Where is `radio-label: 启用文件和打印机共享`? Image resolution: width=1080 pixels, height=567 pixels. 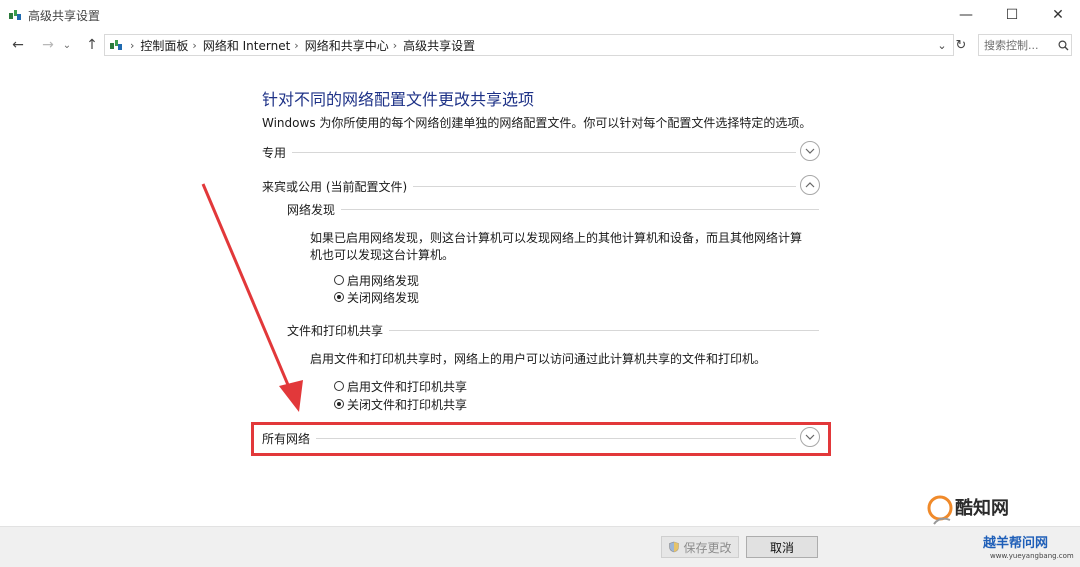
radio-label: 启用文件和打印机共享 is located at coordinates (407, 386).